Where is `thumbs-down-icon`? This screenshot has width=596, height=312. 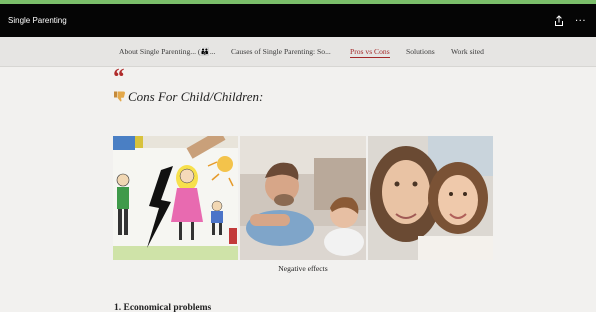 thumbs-down-icon is located at coordinates (119, 96).